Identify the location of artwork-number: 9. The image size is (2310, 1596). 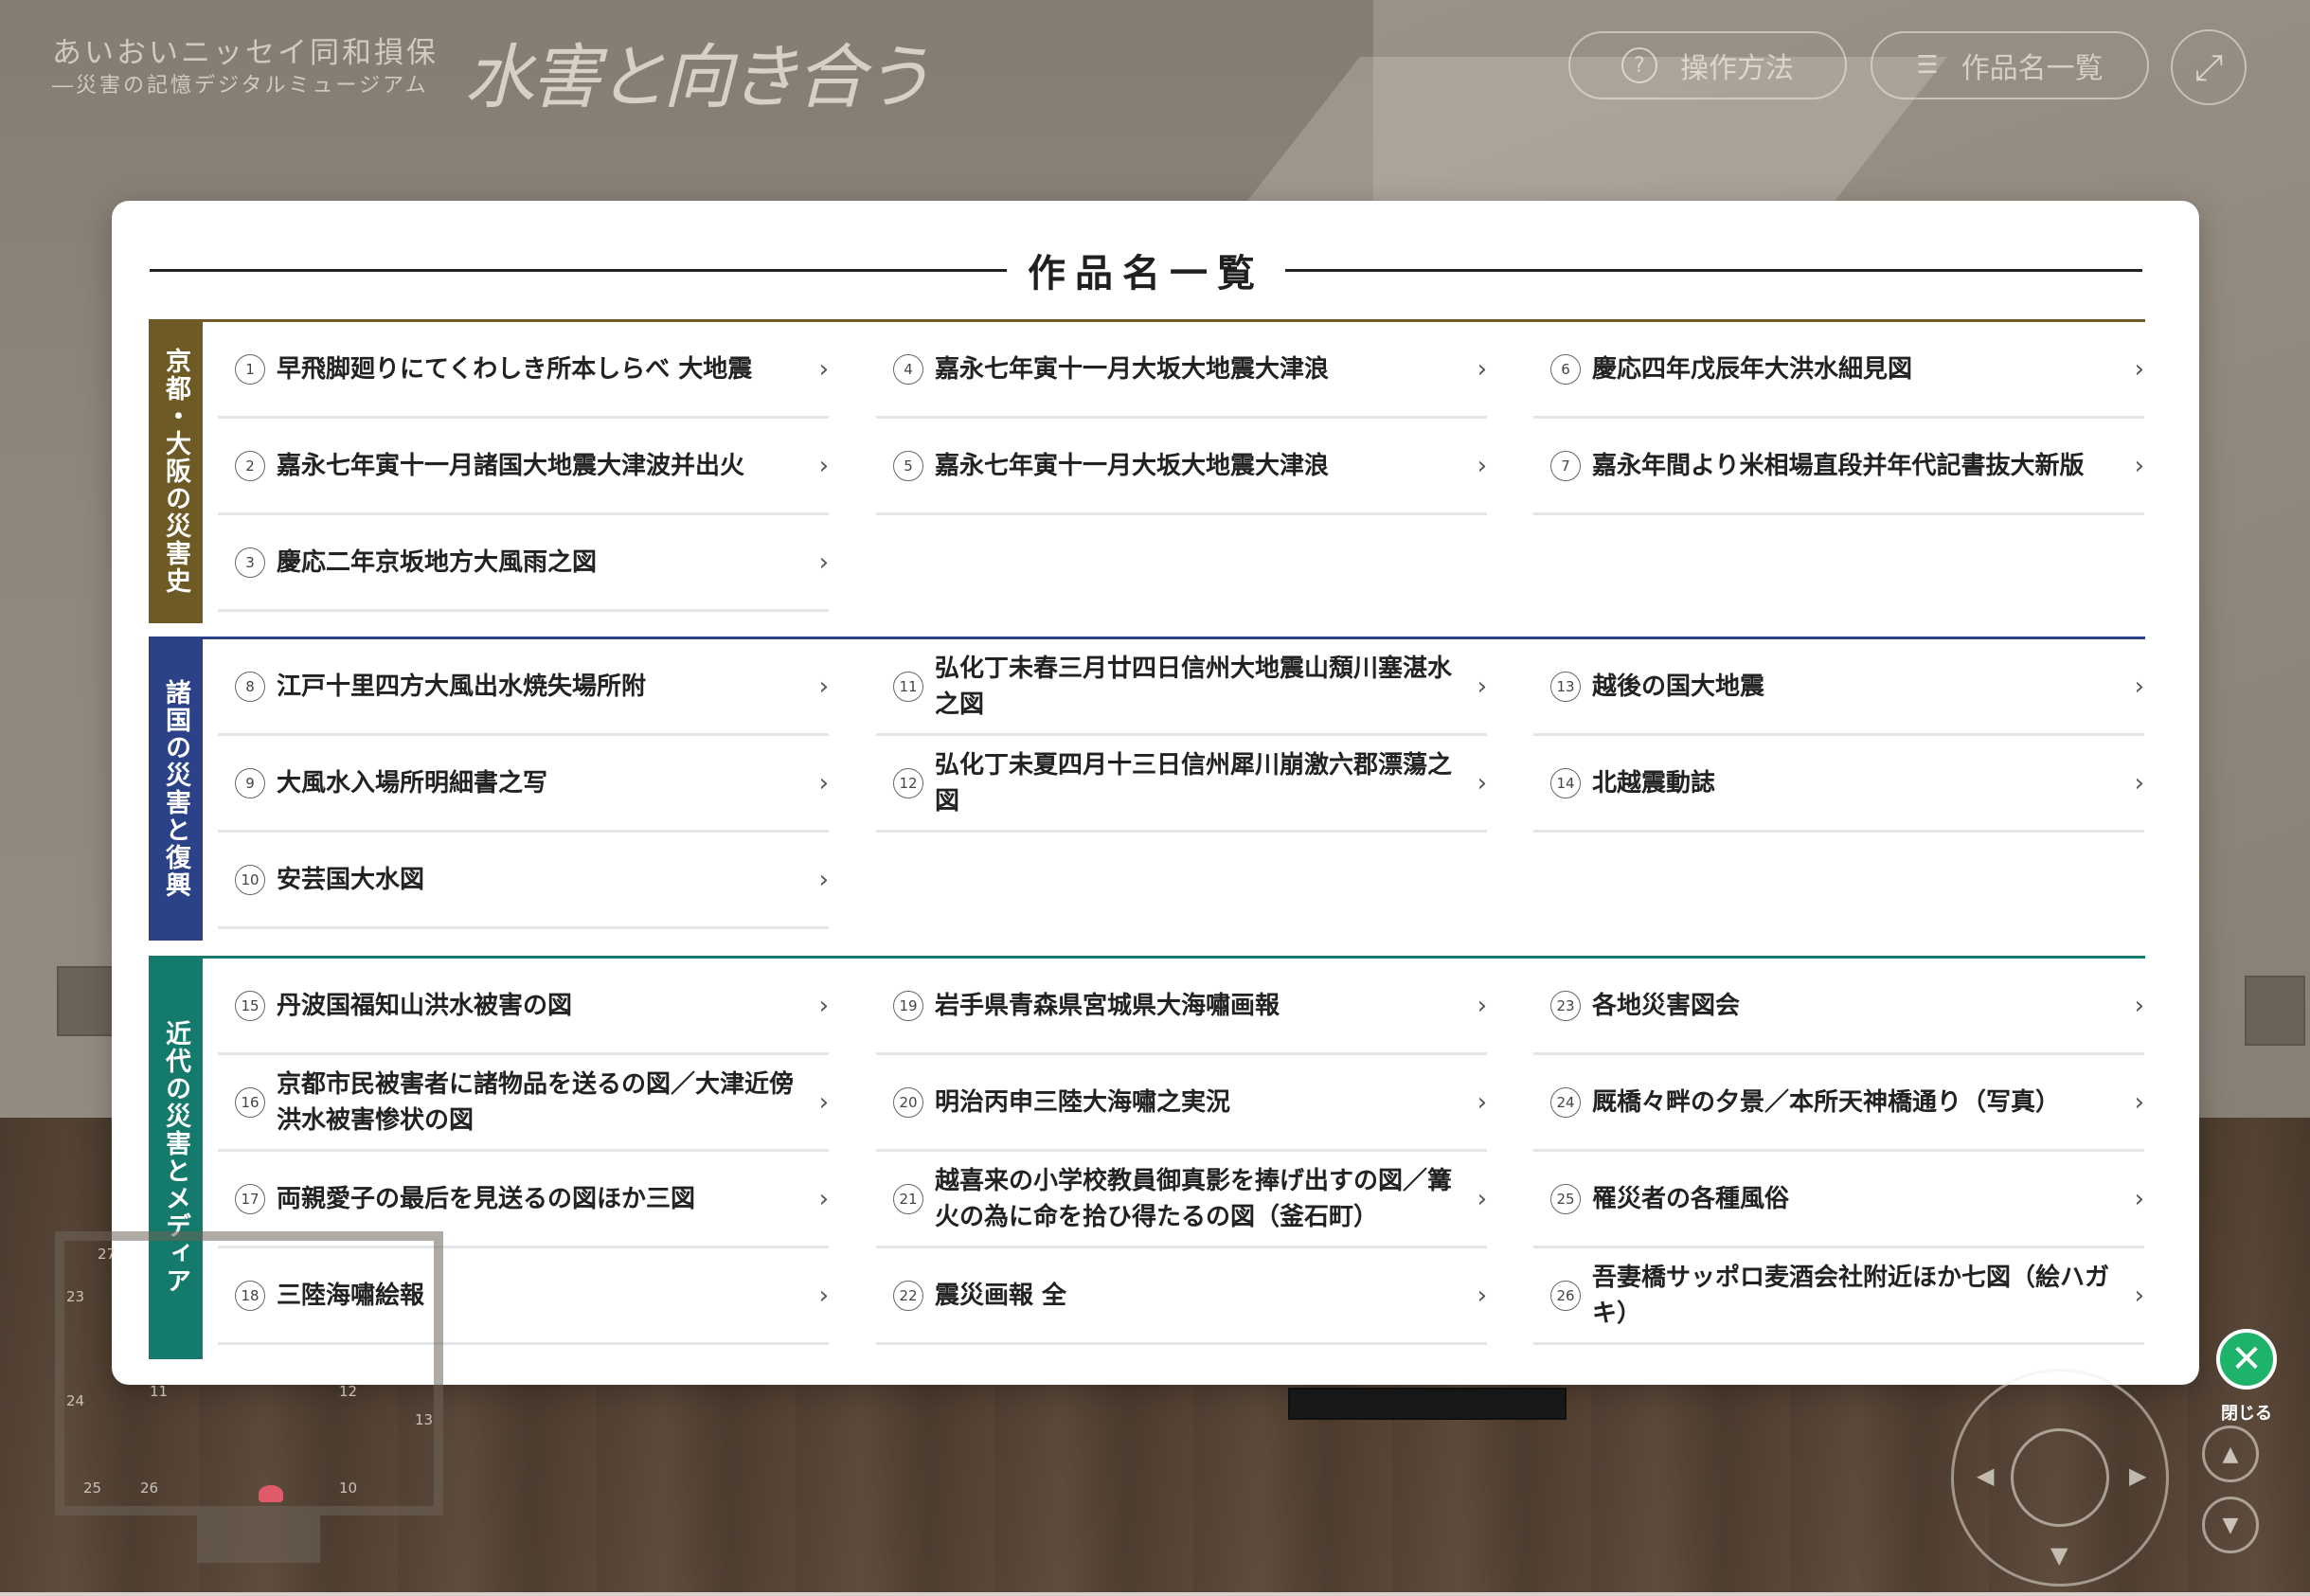
(250, 782).